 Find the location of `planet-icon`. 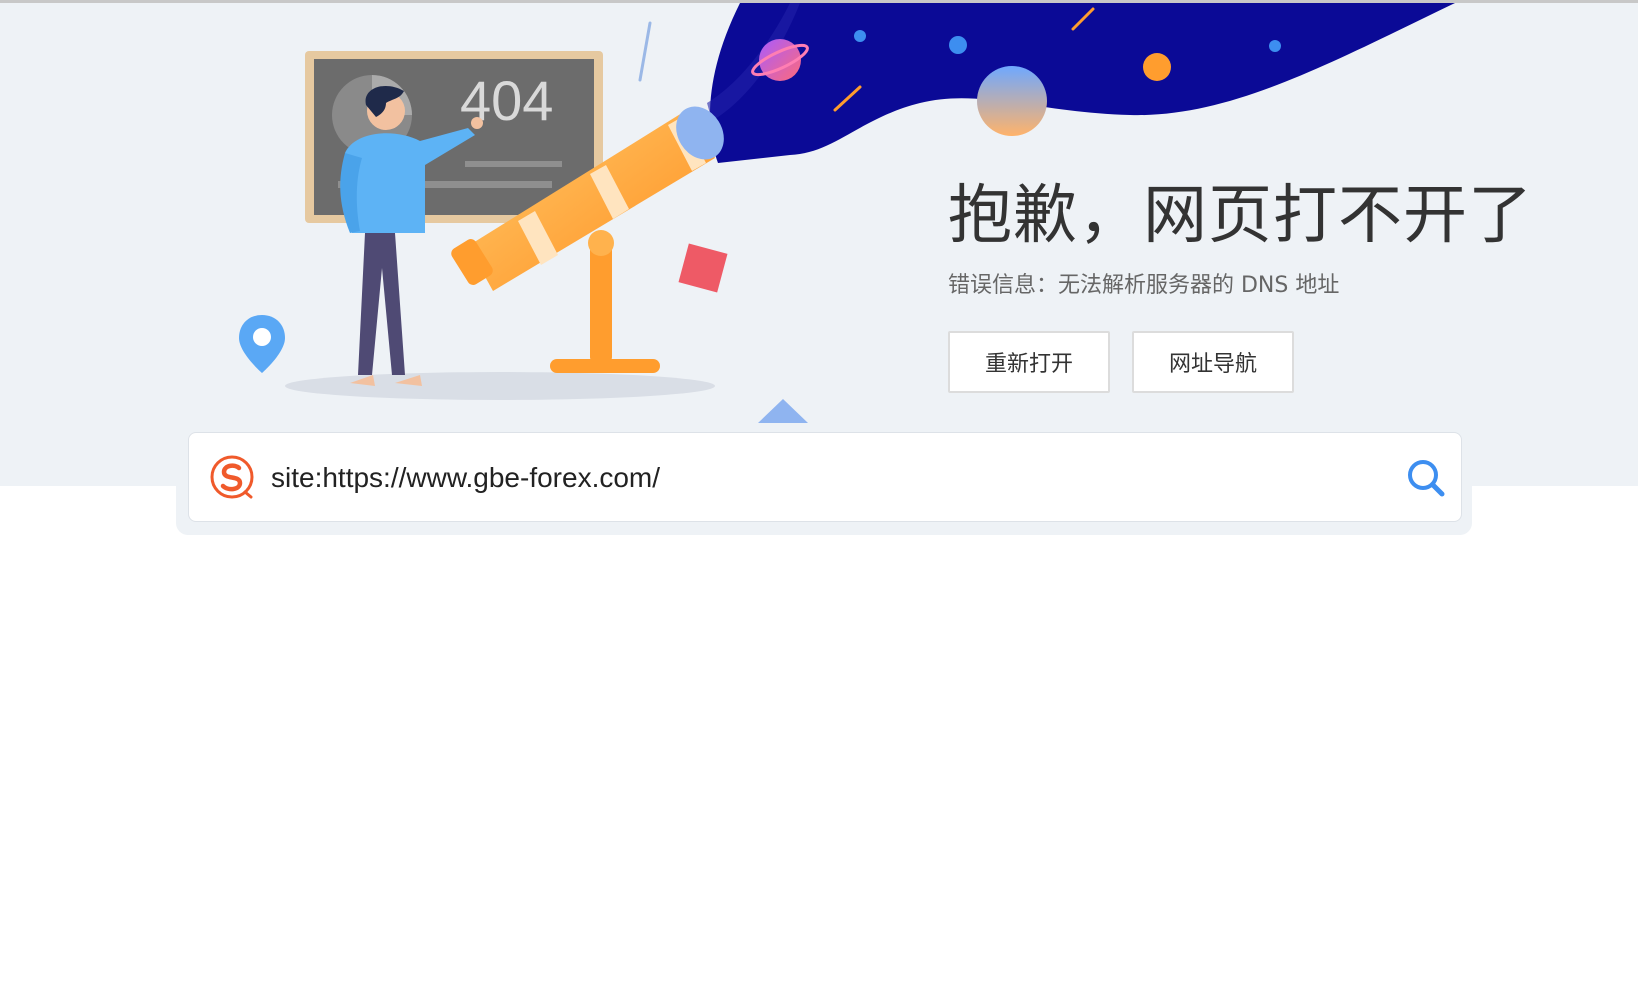

planet-icon is located at coordinates (1012, 101).